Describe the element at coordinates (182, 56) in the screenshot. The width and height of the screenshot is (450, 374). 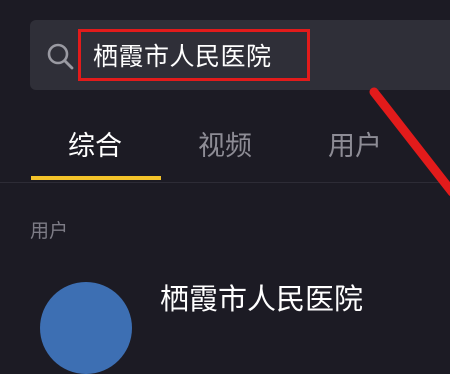
I see `search-query-text: 栖霞市人民医院` at that location.